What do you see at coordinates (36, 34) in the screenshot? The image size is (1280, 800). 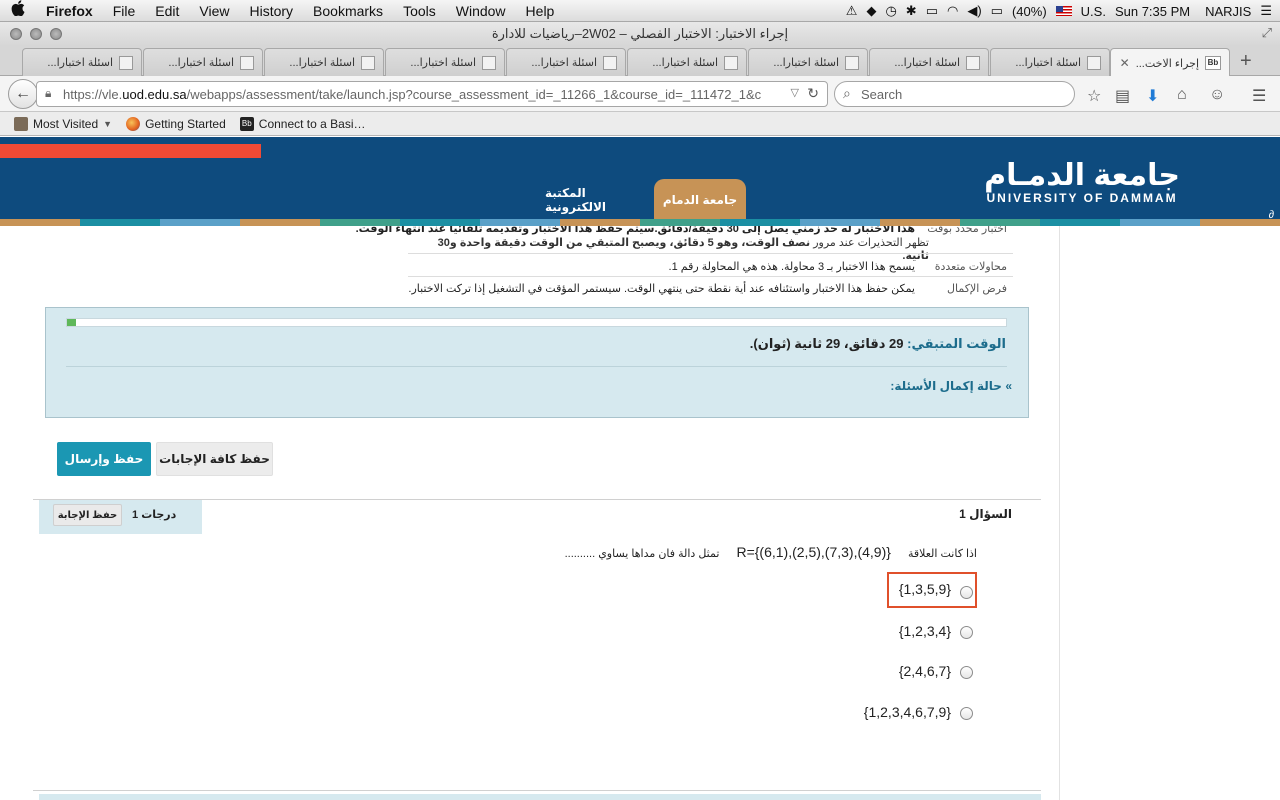 I see `minimize-window-button` at bounding box center [36, 34].